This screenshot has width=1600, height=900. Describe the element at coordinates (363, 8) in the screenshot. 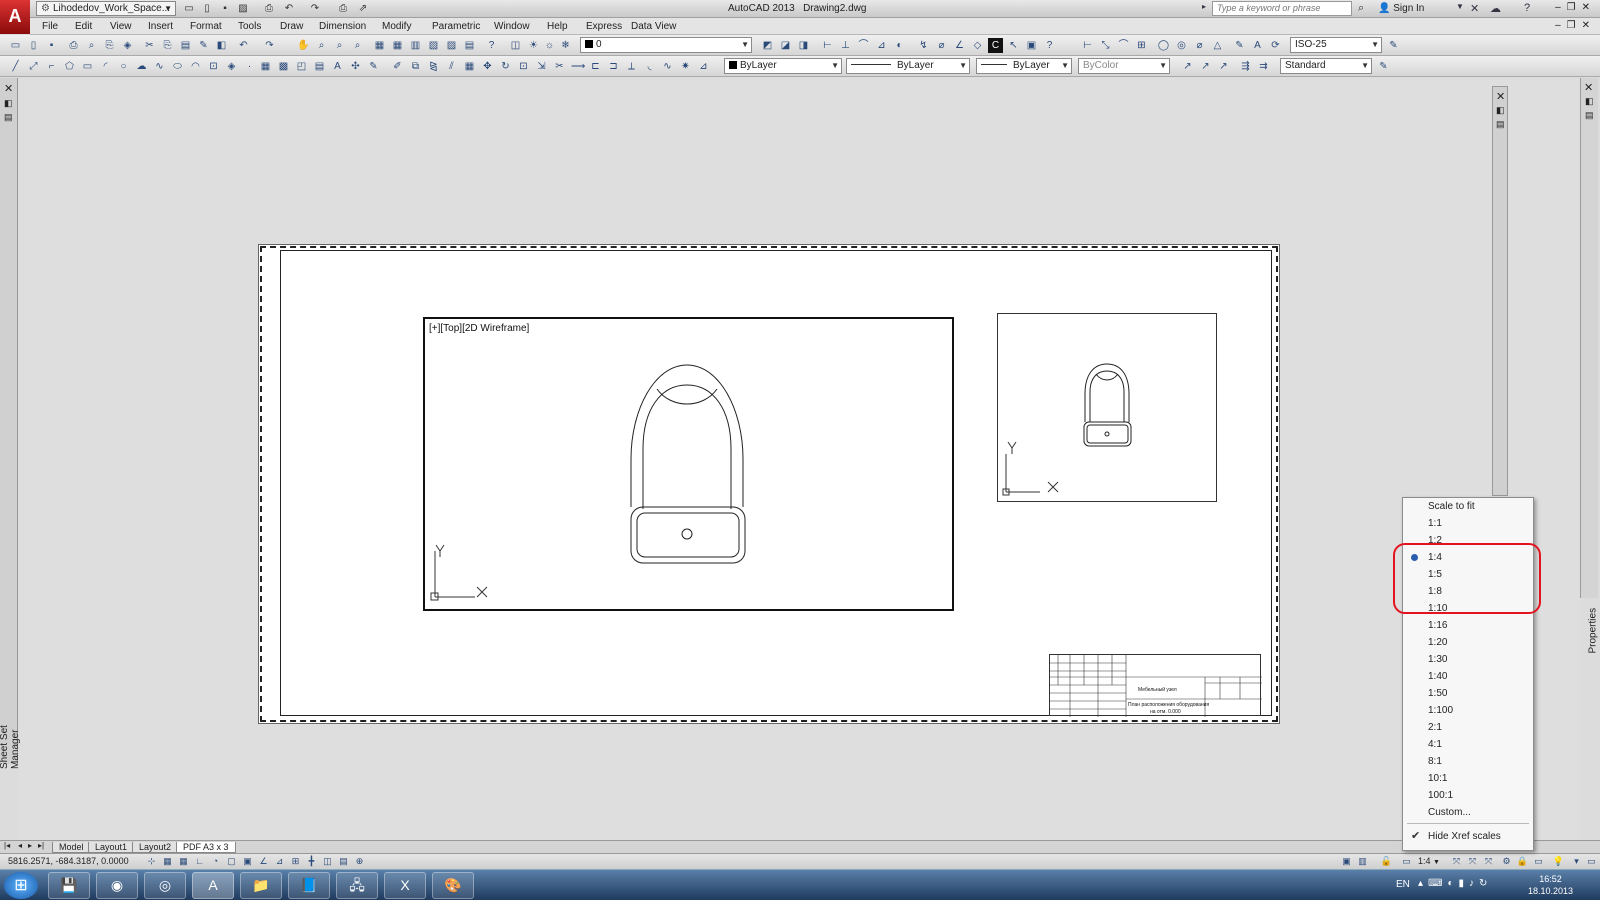

I see `publish-icon: ⇗` at that location.